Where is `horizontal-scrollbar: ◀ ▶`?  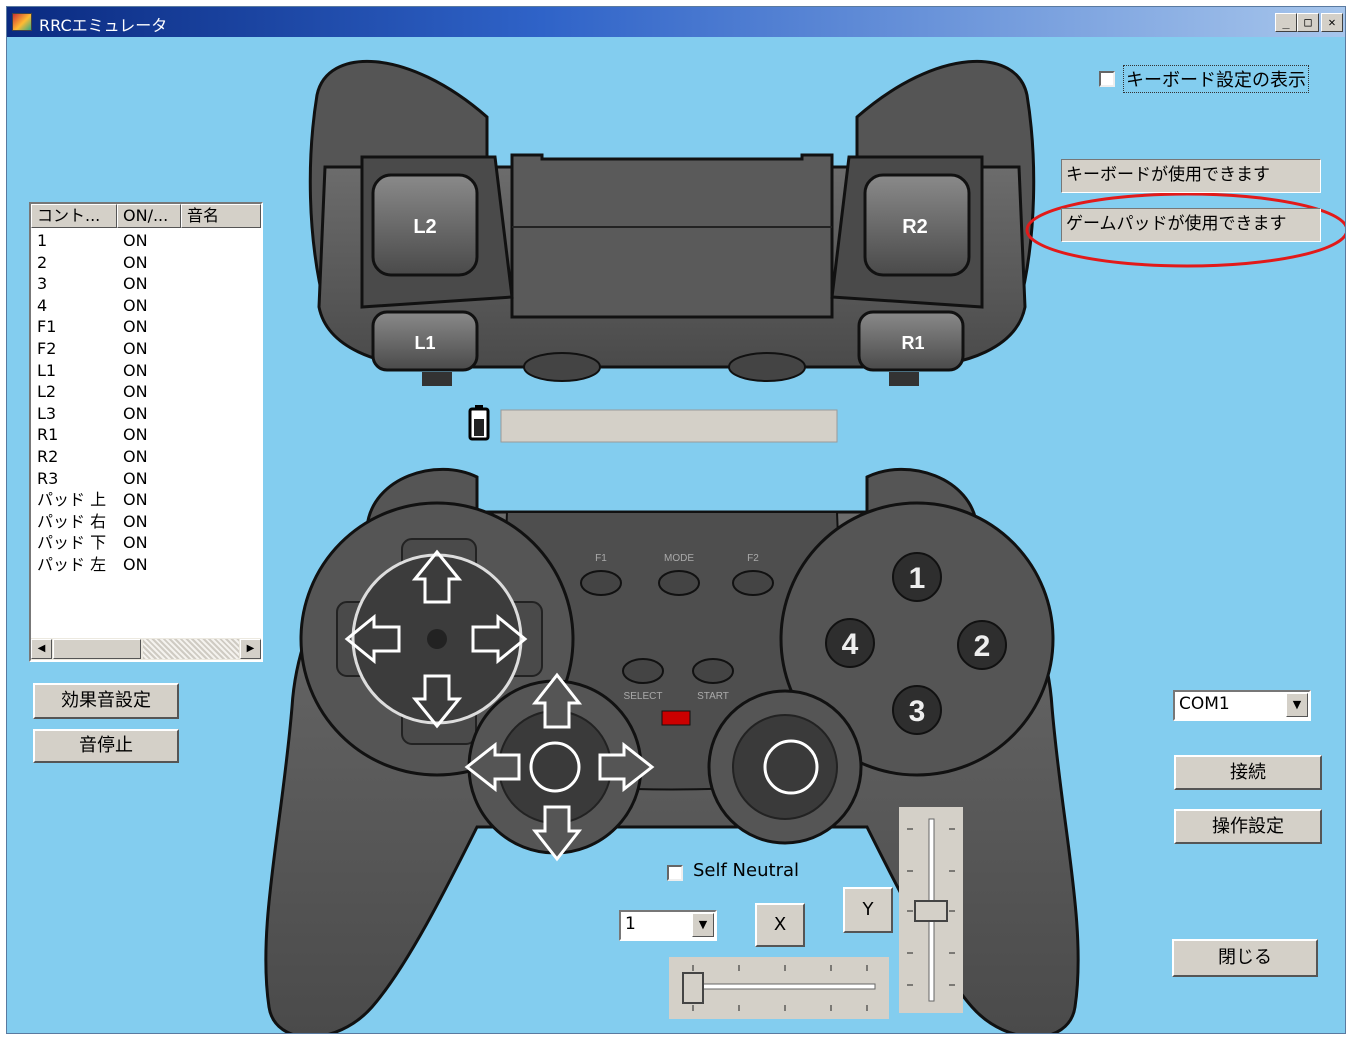 horizontal-scrollbar: ◀ ▶ is located at coordinates (146, 649).